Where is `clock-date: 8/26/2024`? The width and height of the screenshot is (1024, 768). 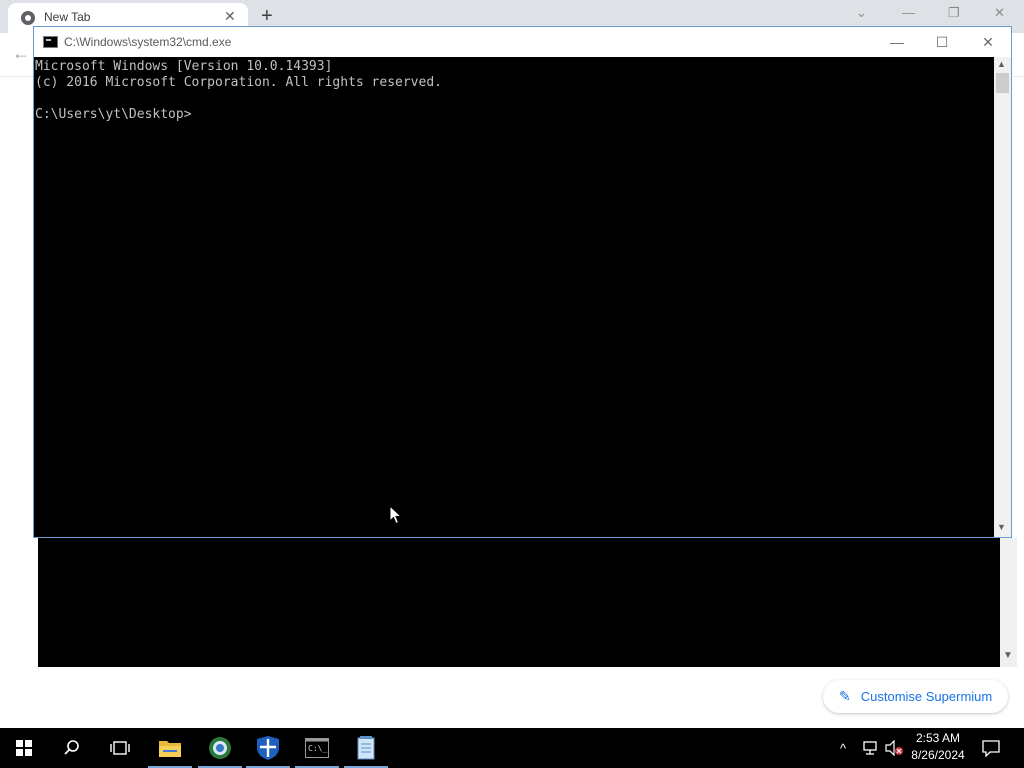
clock-date: 8/26/2024 is located at coordinates (938, 755).